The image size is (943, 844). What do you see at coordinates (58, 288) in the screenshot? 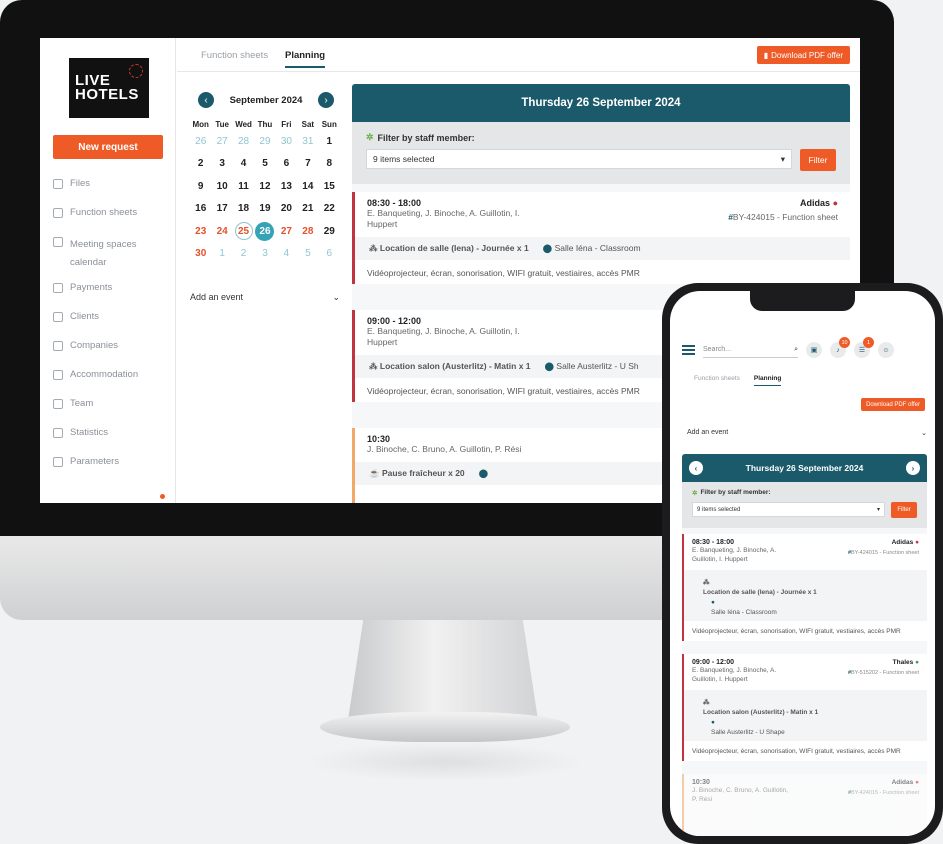
I see `credit-card-icon` at bounding box center [58, 288].